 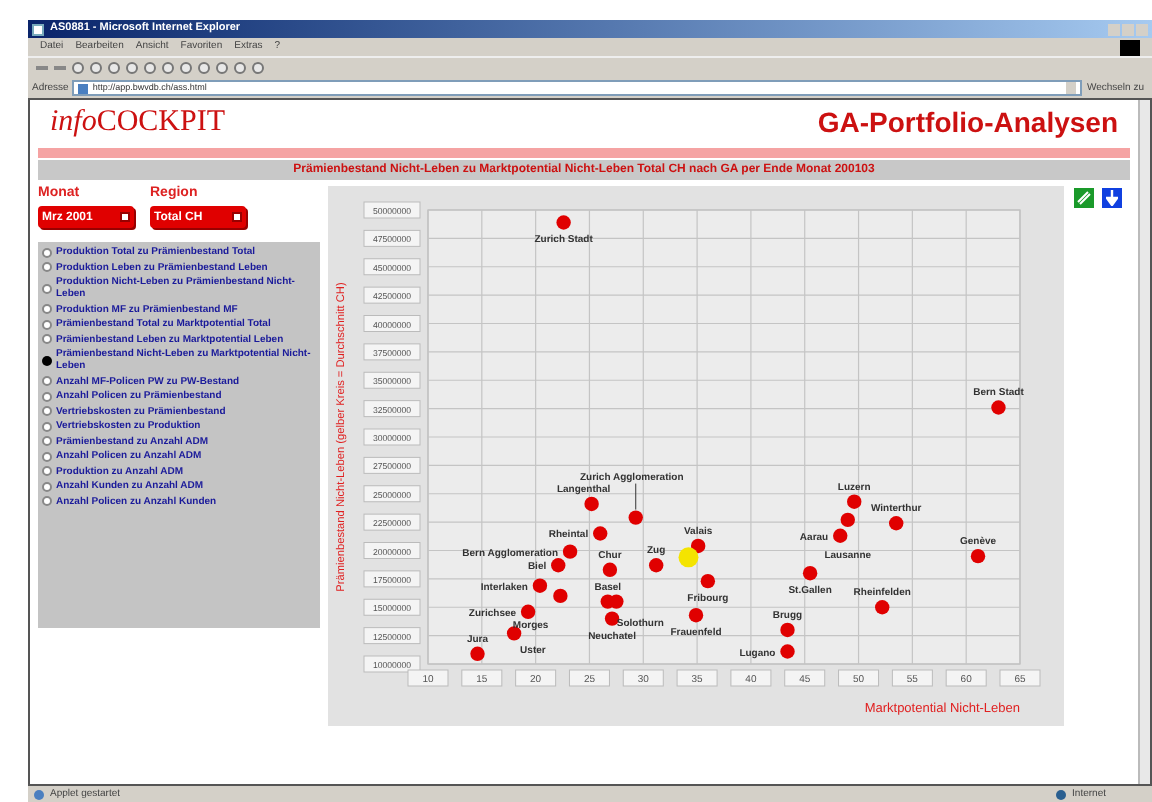 What do you see at coordinates (38, 29) in the screenshot?
I see `ie-page-icon` at bounding box center [38, 29].